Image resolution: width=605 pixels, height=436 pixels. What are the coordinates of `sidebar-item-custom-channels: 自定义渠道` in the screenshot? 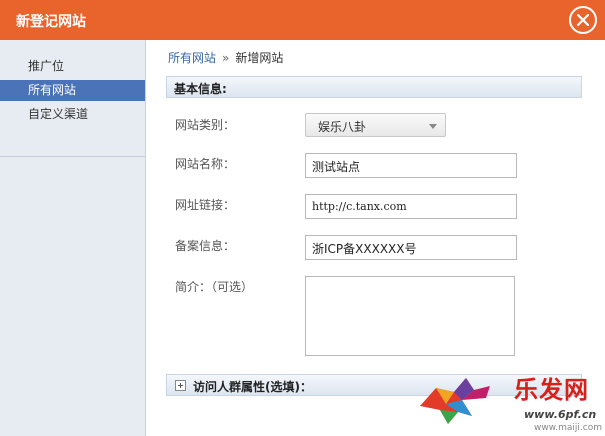 It's located at (72, 114).